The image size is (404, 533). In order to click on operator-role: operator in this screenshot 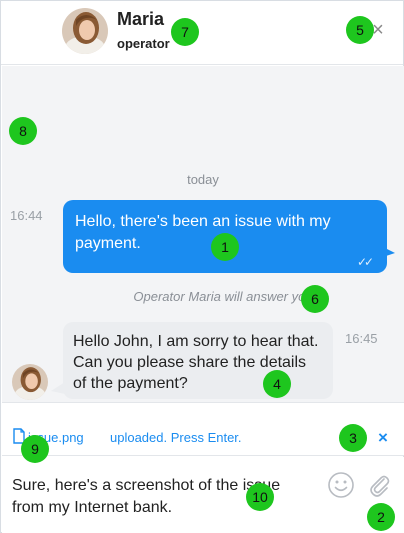, I will do `click(143, 43)`.